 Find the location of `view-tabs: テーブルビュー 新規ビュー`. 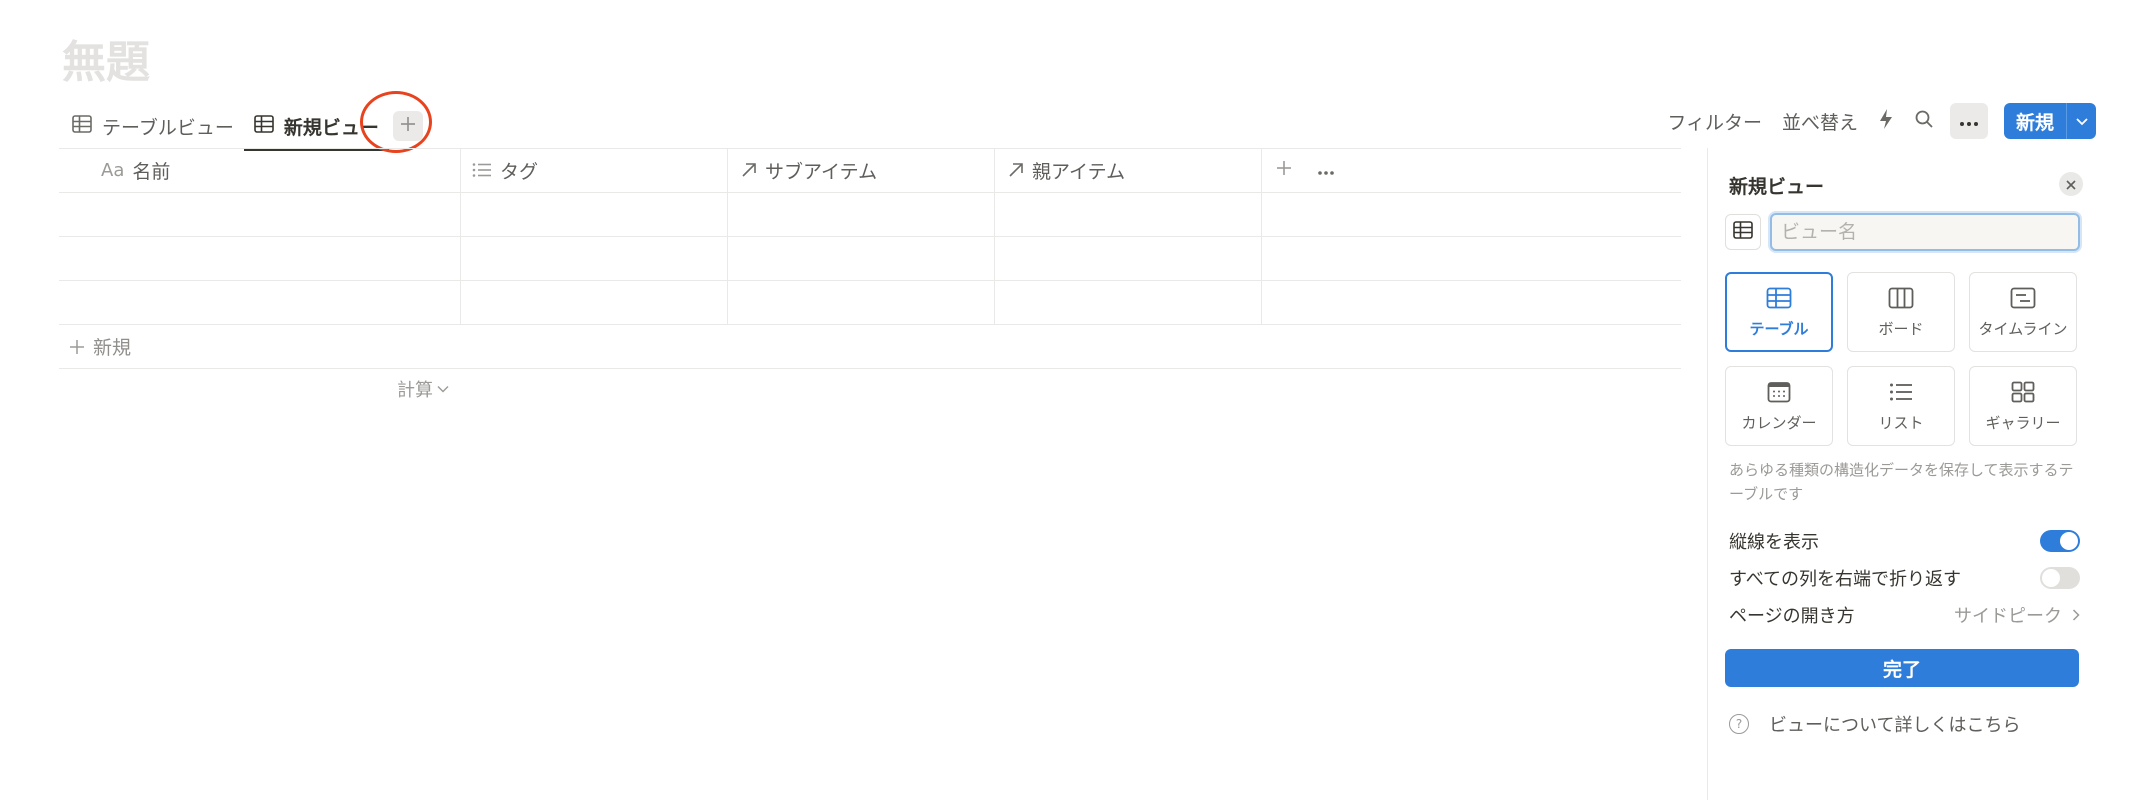

view-tabs: テーブルビュー 新規ビュー is located at coordinates (242, 127).